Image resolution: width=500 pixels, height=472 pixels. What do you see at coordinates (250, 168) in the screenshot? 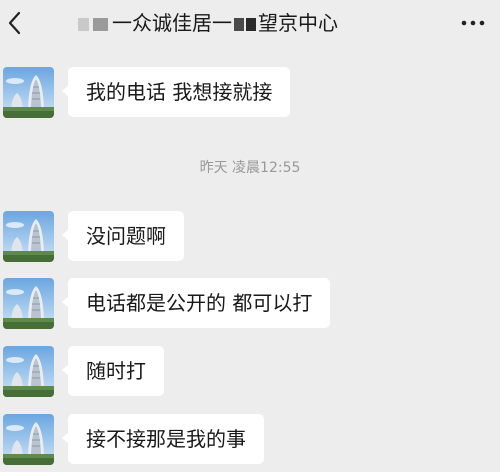
I see `message-timestamp: 昨天 凌晨12:55` at bounding box center [250, 168].